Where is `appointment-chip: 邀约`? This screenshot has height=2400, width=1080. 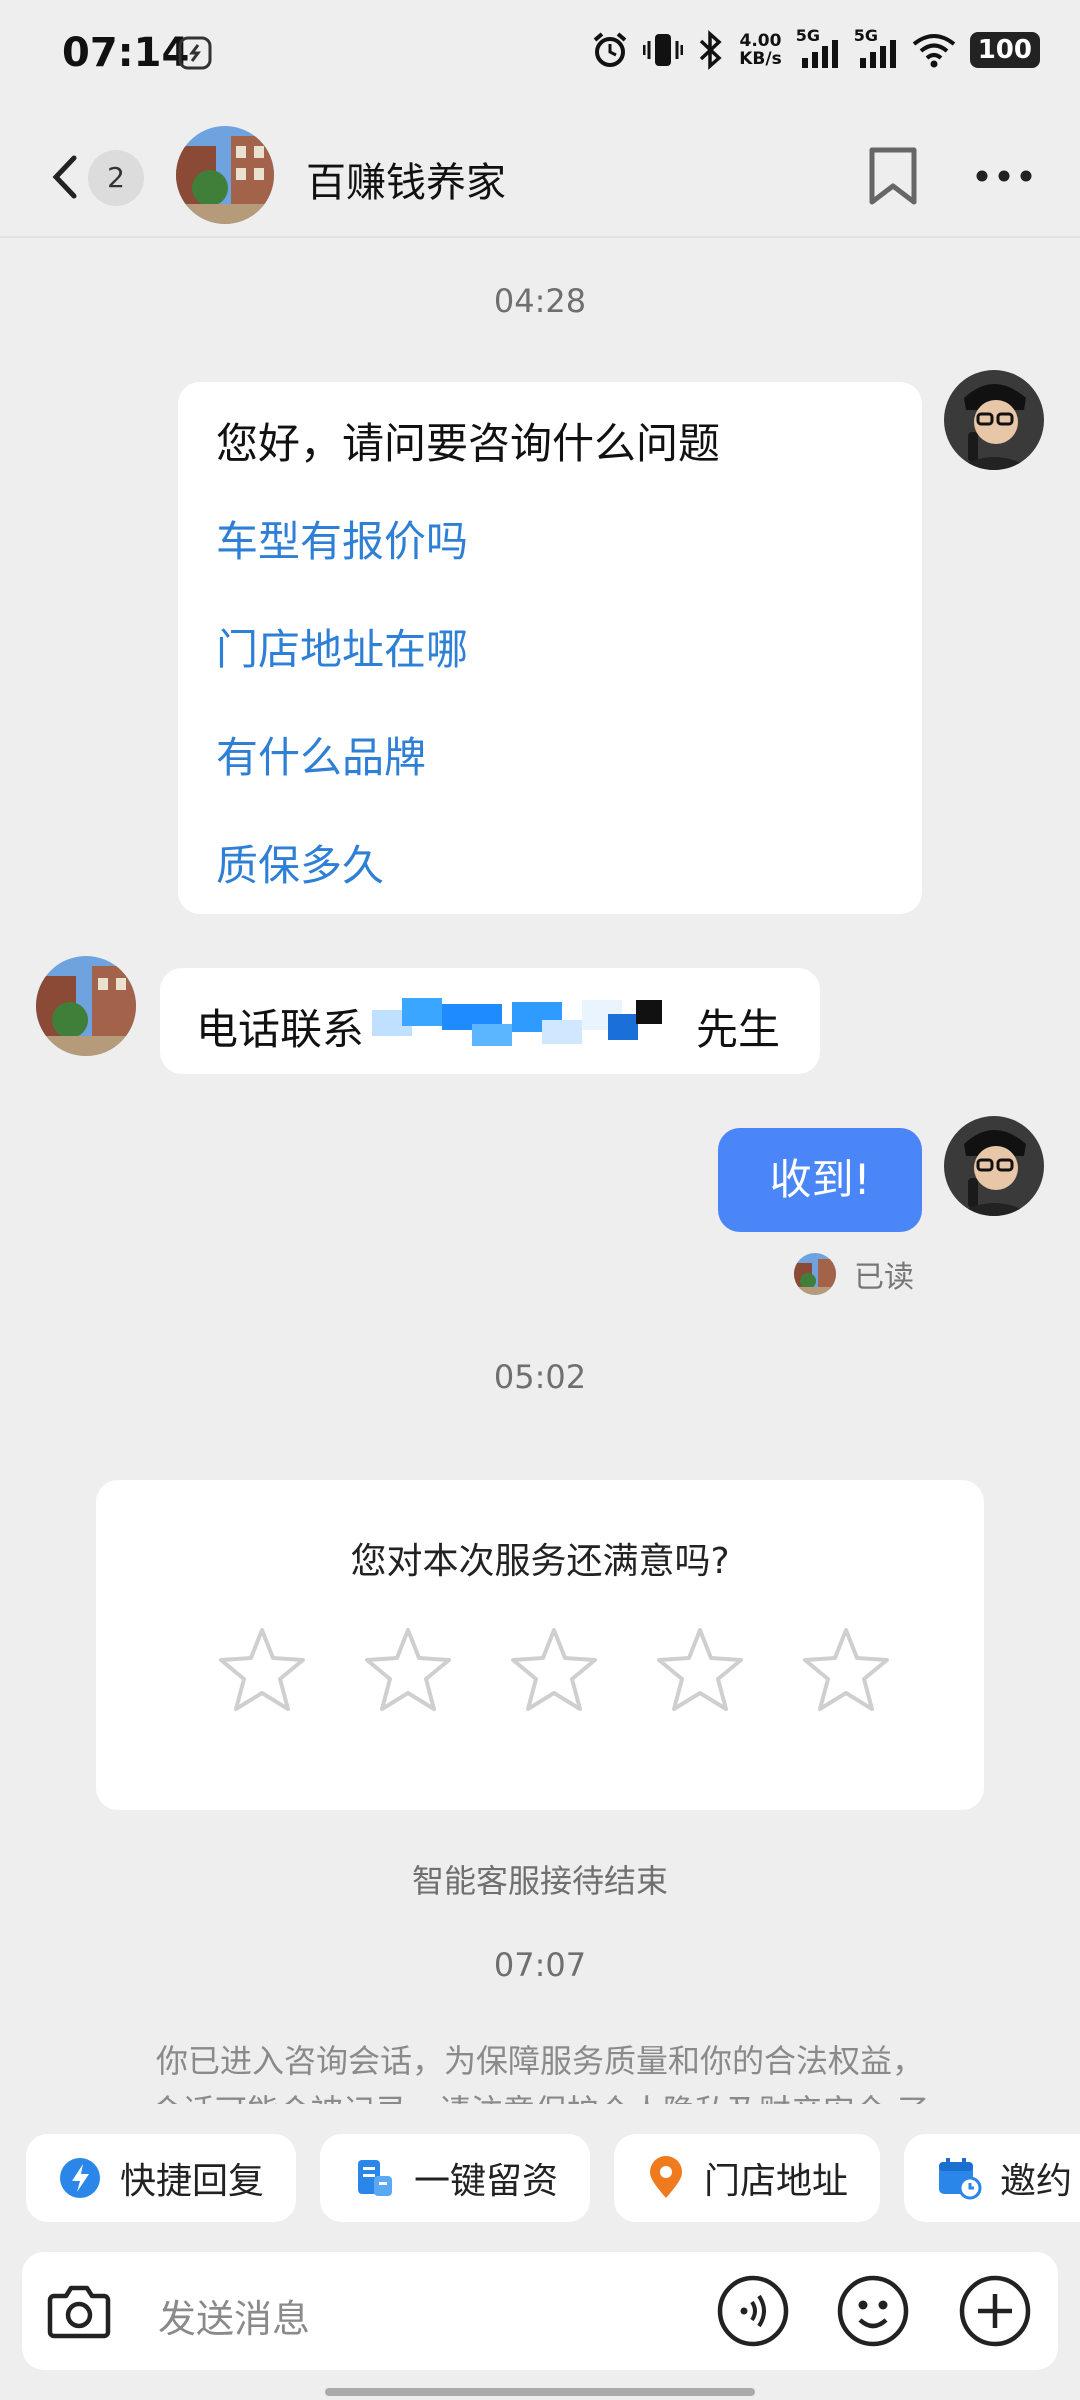
appointment-chip: 邀约 is located at coordinates (992, 2178).